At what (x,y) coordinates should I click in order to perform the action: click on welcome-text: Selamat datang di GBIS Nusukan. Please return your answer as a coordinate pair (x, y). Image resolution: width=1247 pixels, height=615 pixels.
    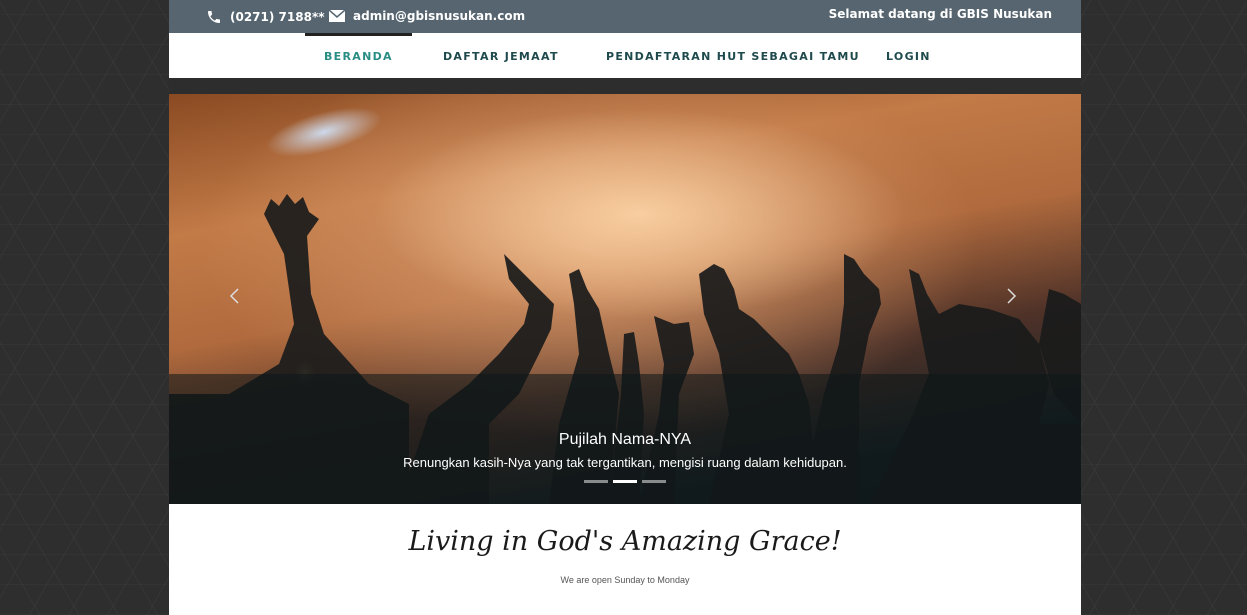
    Looking at the image, I should click on (940, 14).